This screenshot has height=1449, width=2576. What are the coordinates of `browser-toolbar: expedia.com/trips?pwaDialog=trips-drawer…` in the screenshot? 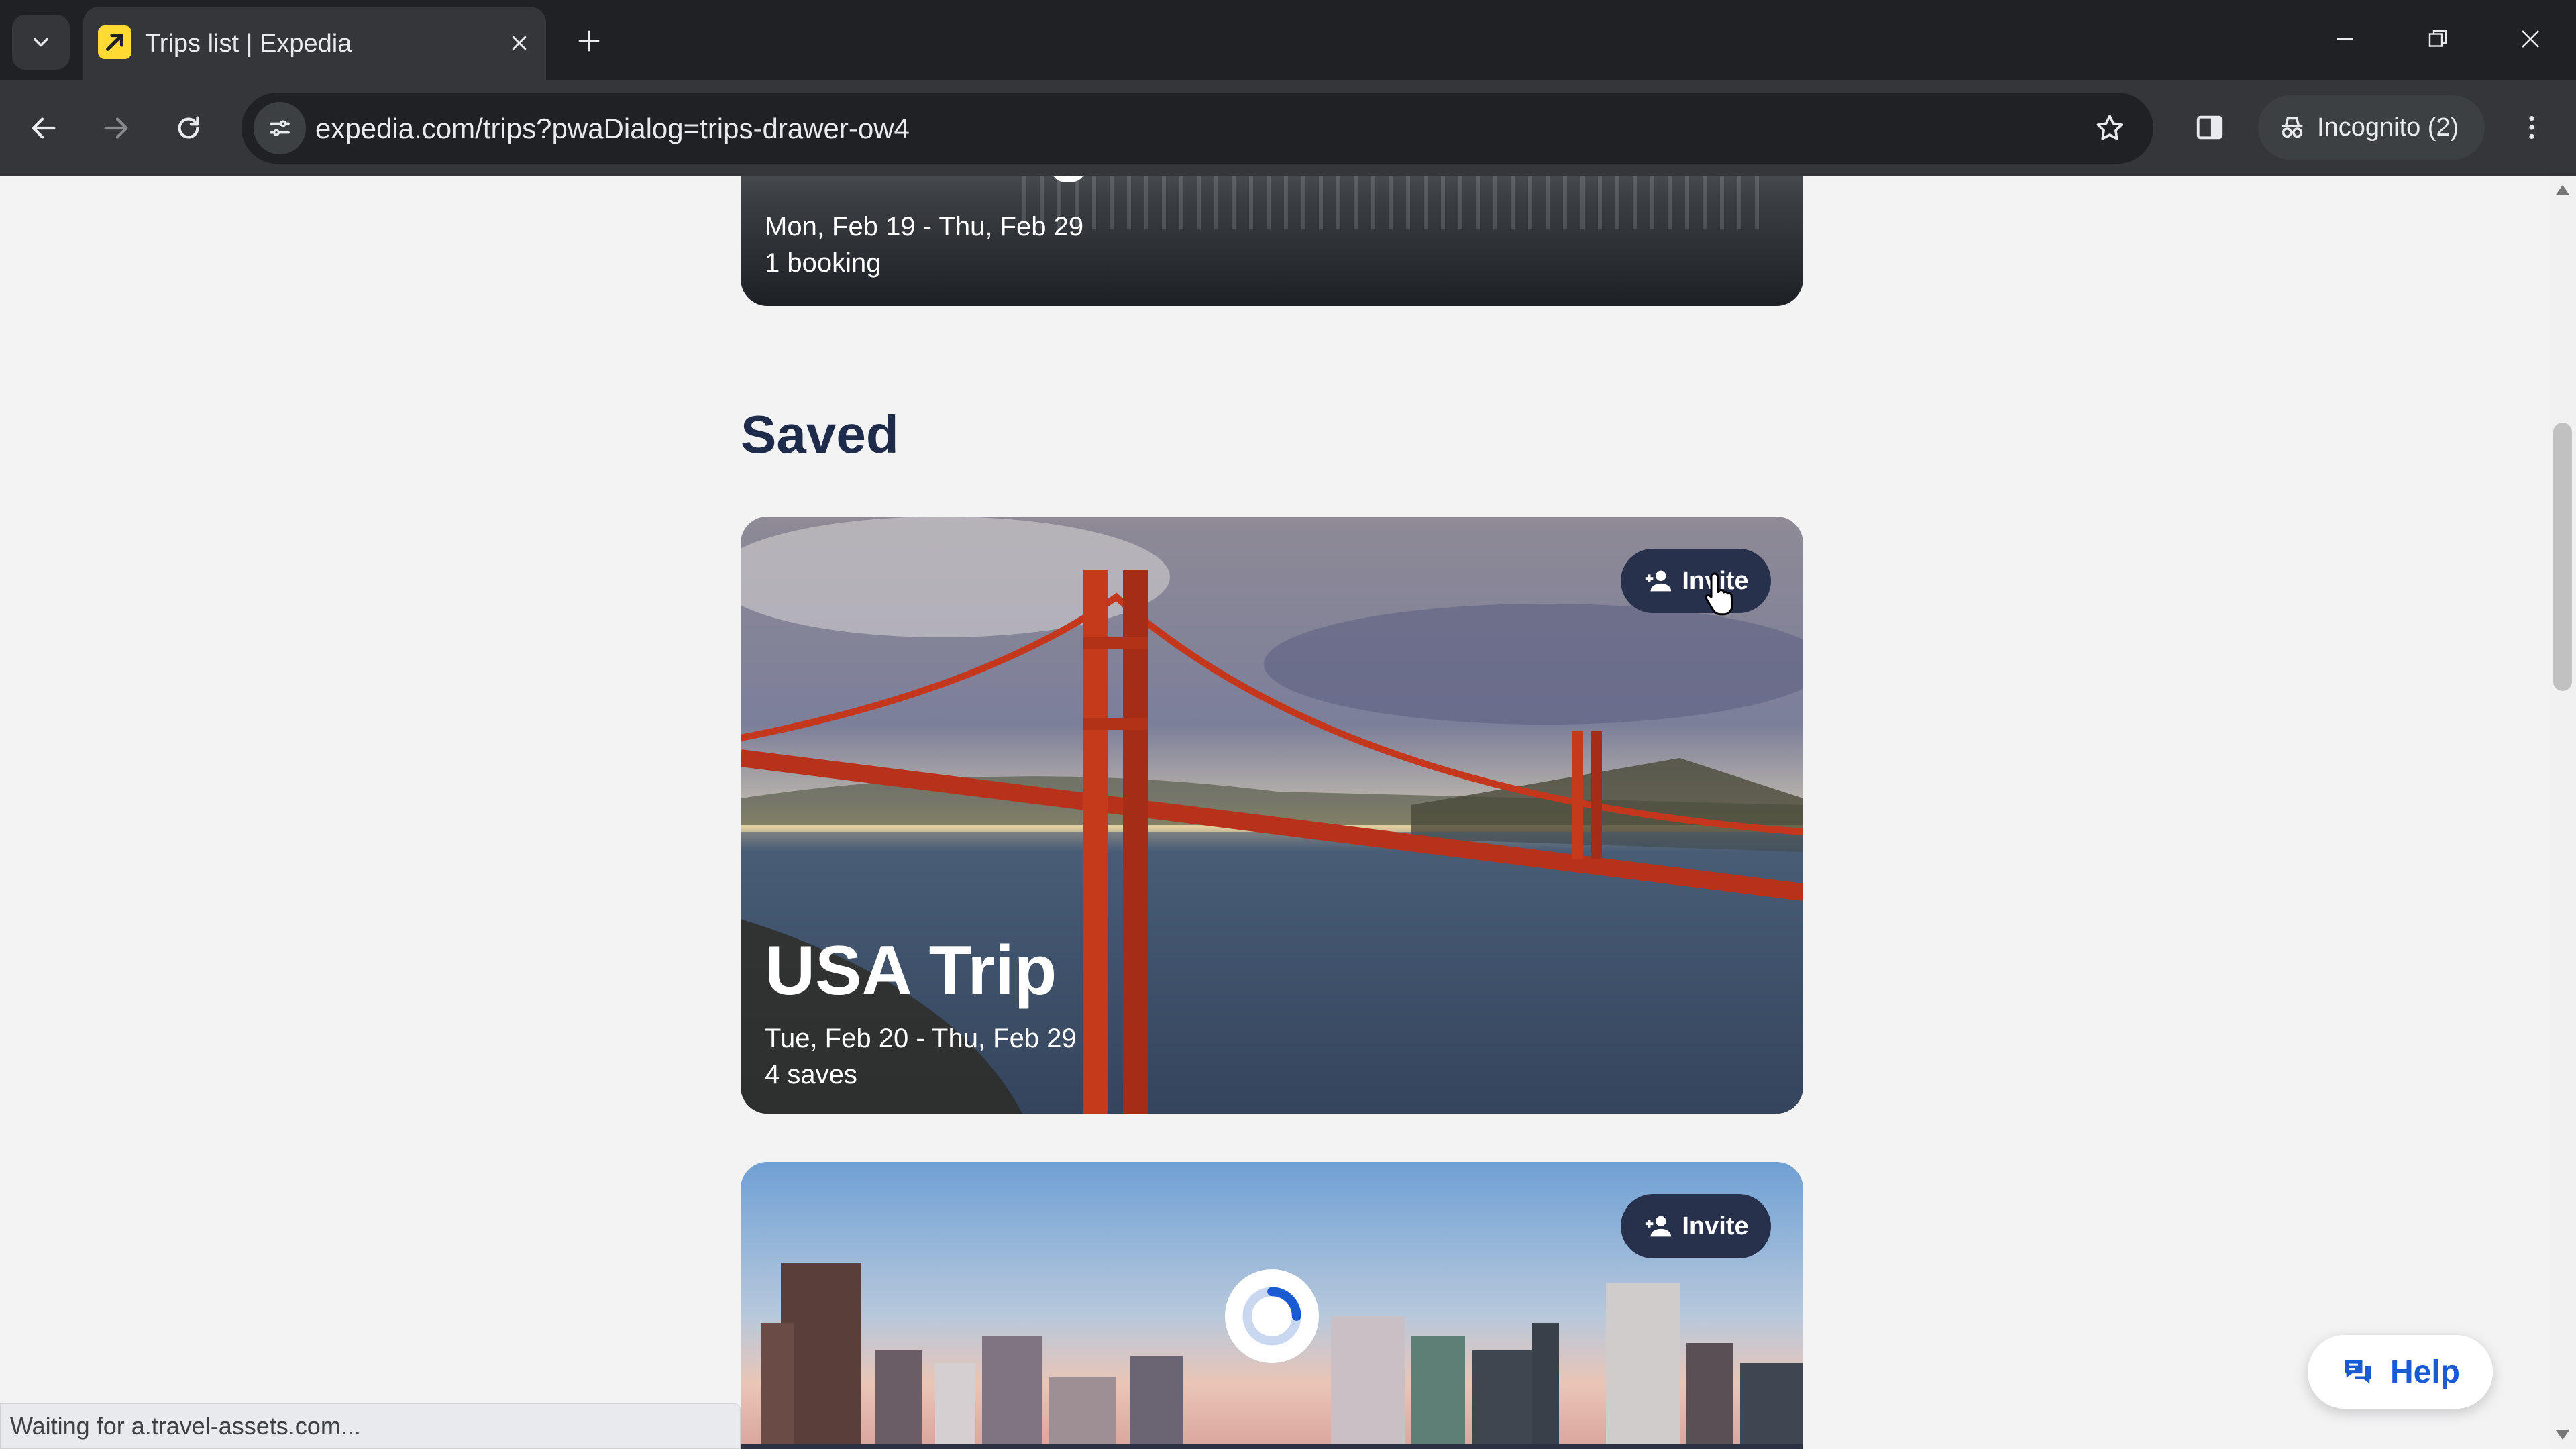 It's located at (1288, 128).